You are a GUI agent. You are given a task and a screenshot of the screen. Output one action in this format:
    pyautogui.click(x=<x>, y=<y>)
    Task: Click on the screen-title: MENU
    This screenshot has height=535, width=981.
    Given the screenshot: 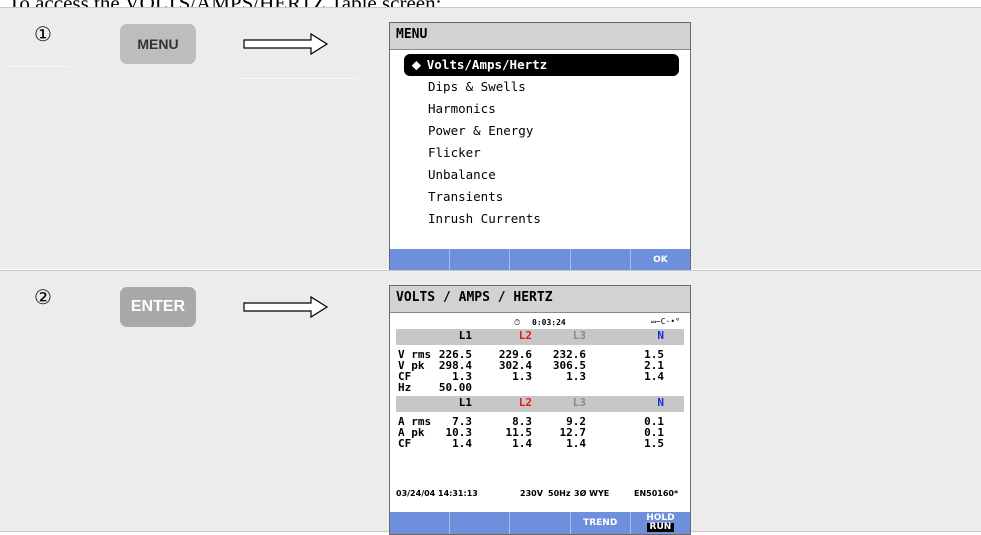 What is the action you would take?
    pyautogui.click(x=540, y=36)
    